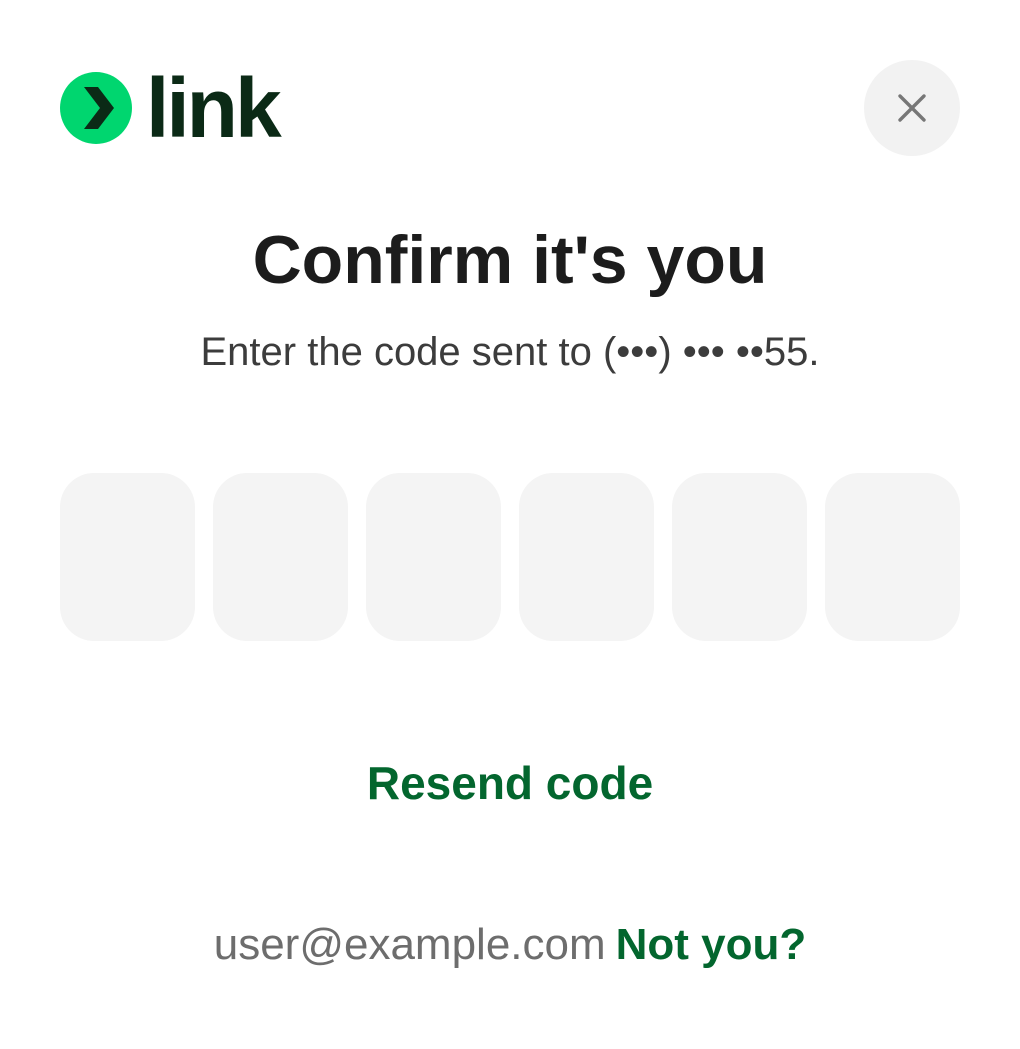  I want to click on account-email: user@example.com, so click(409, 944).